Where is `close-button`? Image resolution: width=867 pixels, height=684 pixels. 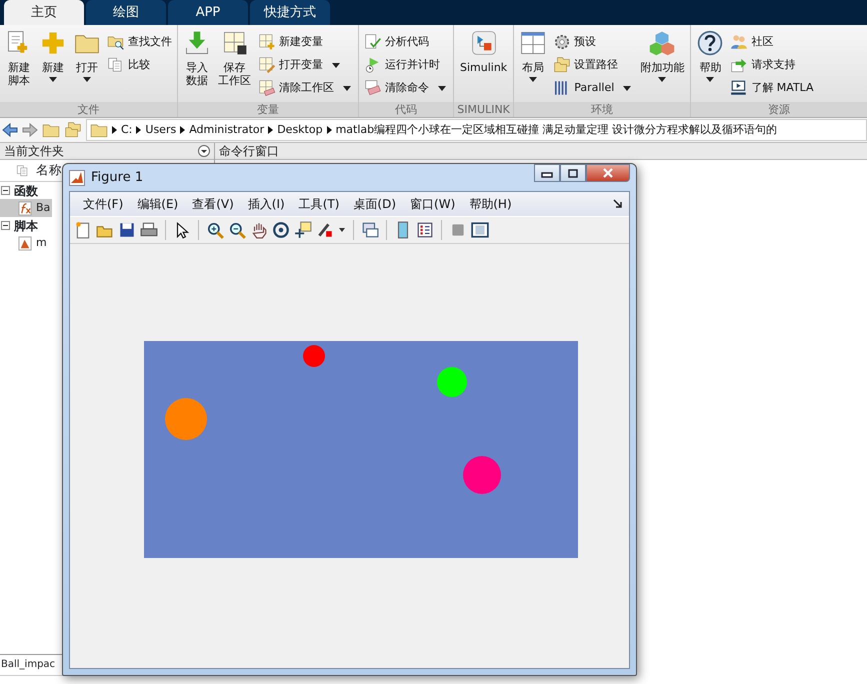 close-button is located at coordinates (608, 173).